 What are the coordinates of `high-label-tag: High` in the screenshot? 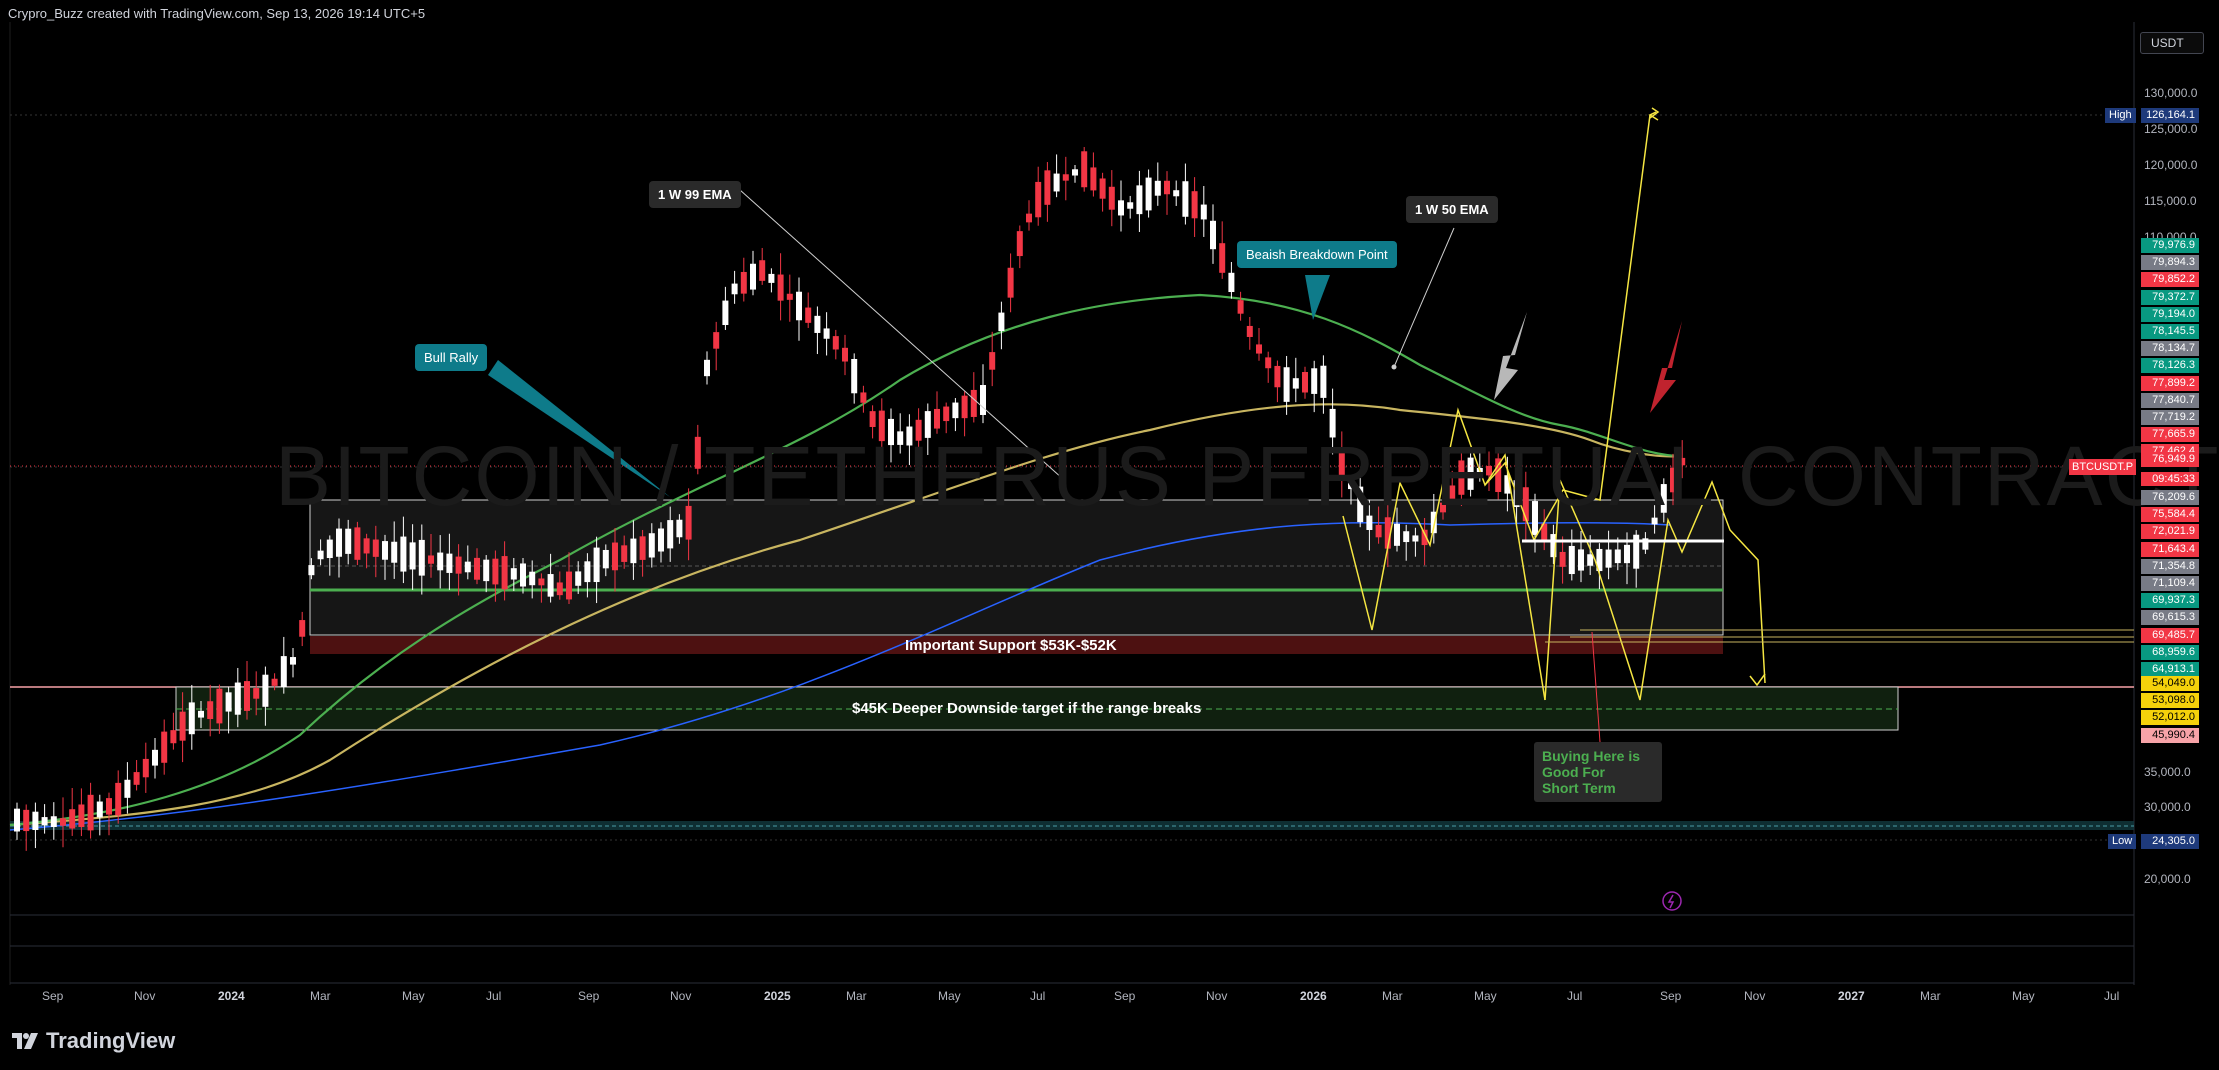 It's located at (2120, 115).